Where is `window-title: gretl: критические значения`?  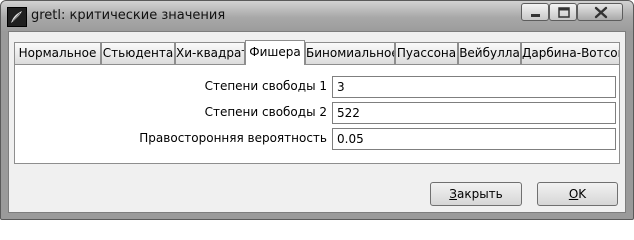
window-title: gretl: критические значения is located at coordinates (128, 15).